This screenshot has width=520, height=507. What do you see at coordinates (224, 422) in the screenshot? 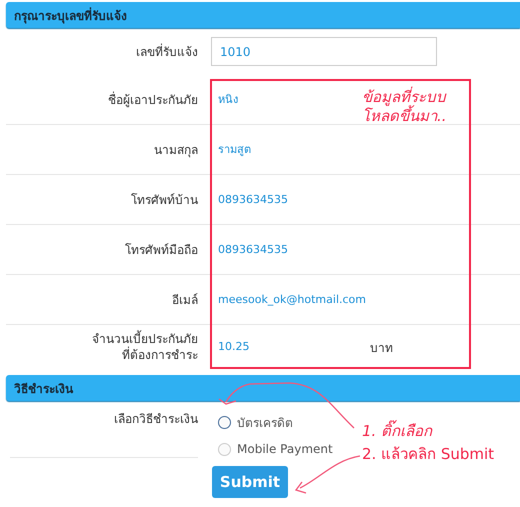
I see `radio-button` at bounding box center [224, 422].